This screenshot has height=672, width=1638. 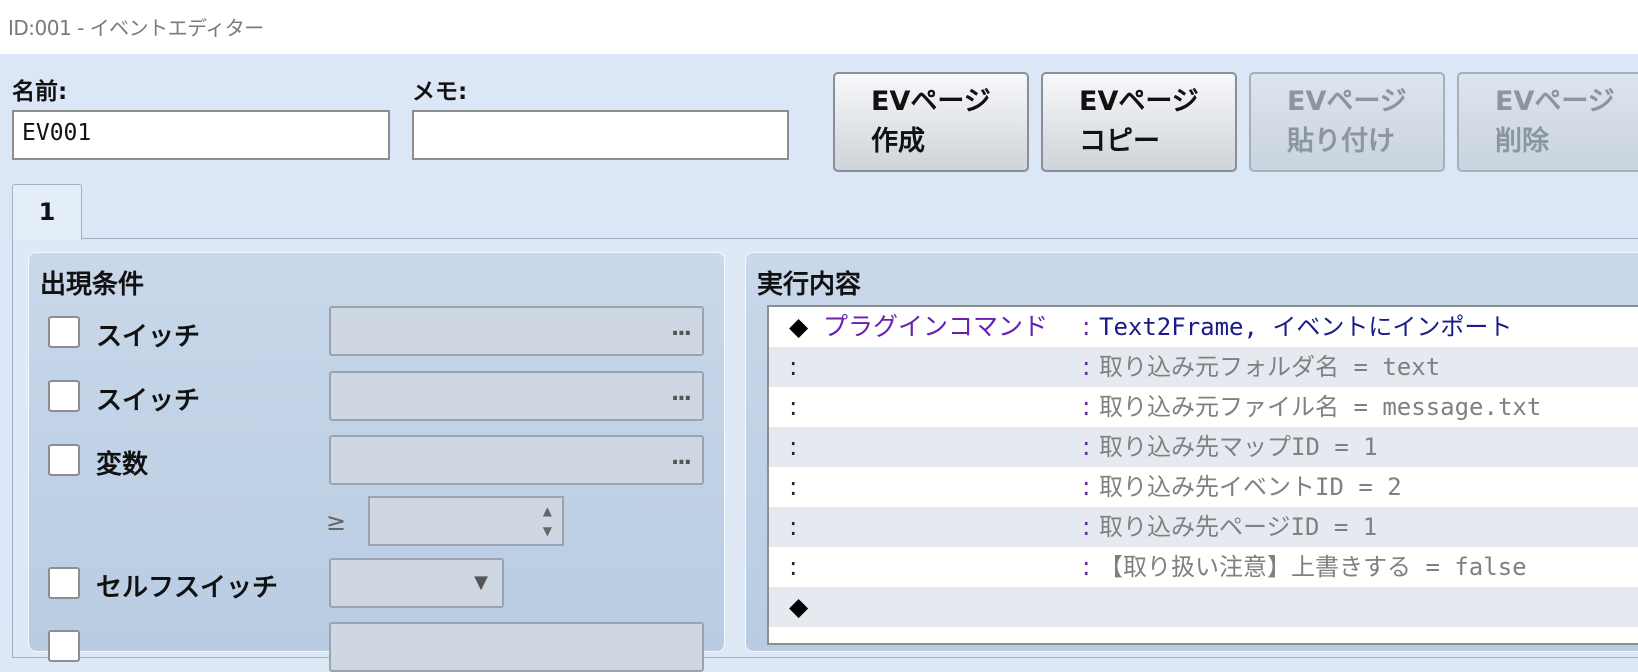 I want to click on item-checkbox, so click(x=64, y=646).